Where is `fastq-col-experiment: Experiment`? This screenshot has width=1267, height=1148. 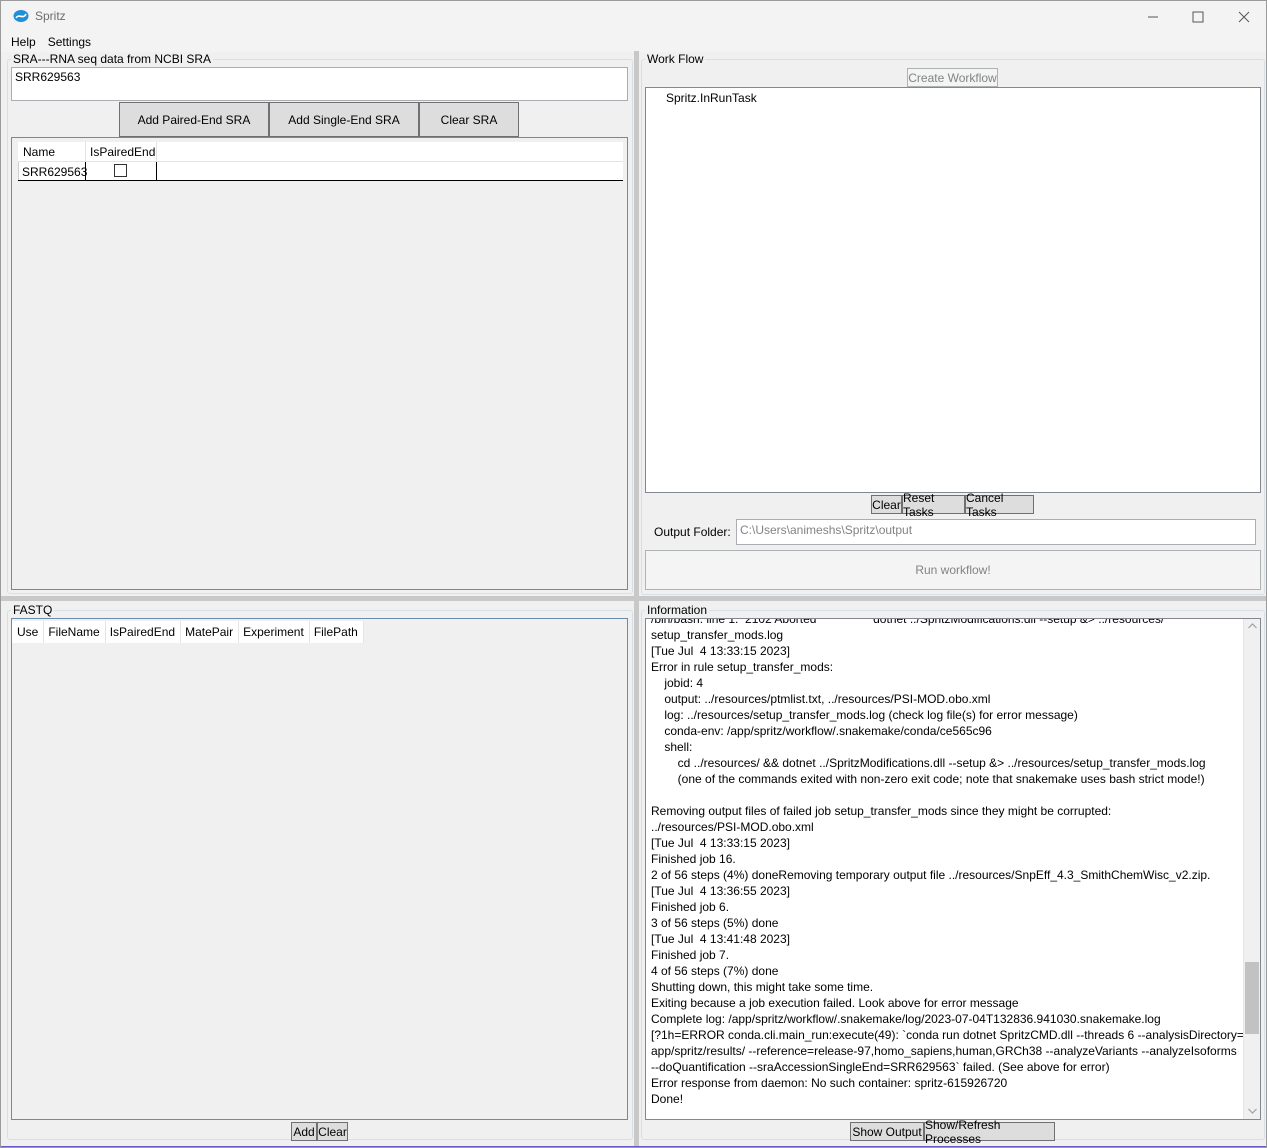
fastq-col-experiment: Experiment is located at coordinates (274, 632).